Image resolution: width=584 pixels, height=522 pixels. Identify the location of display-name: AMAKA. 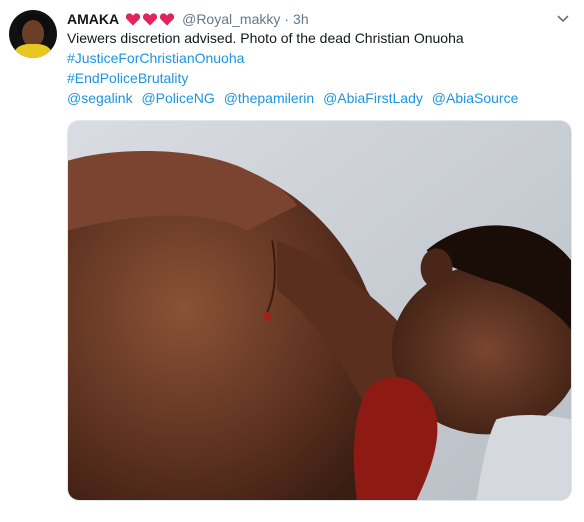
(93, 19).